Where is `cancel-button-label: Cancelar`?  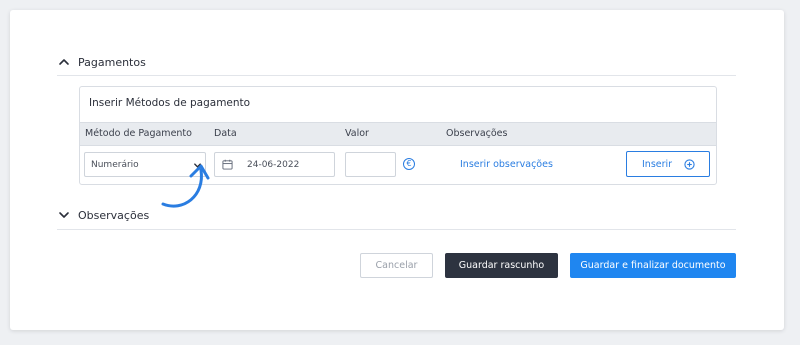 cancel-button-label: Cancelar is located at coordinates (396, 265).